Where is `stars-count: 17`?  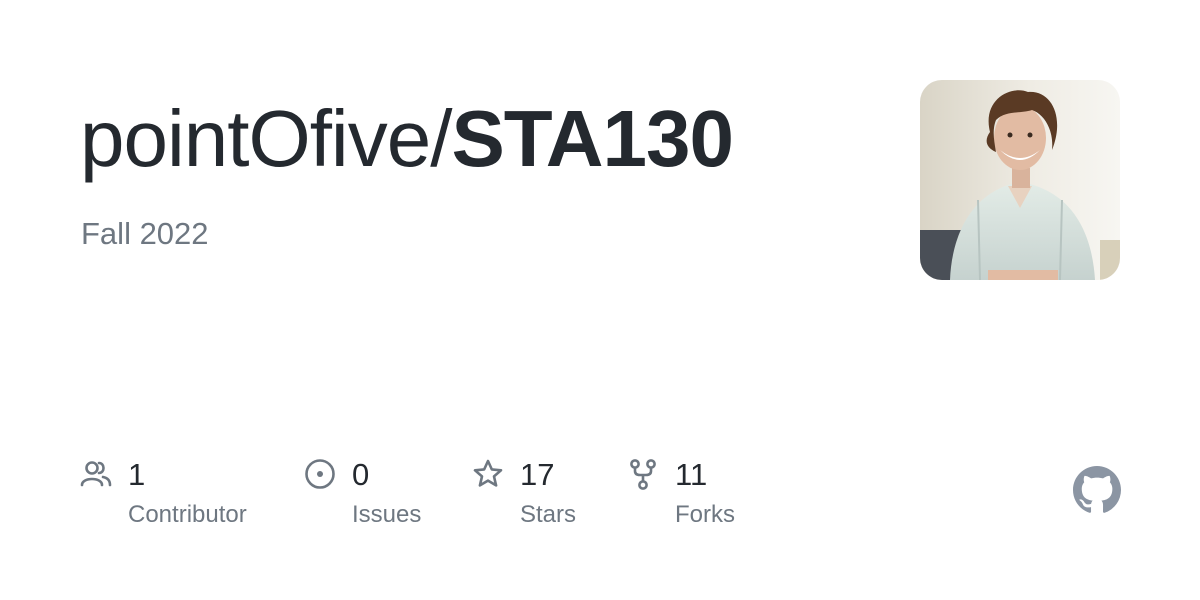
stars-count: 17 is located at coordinates (537, 474).